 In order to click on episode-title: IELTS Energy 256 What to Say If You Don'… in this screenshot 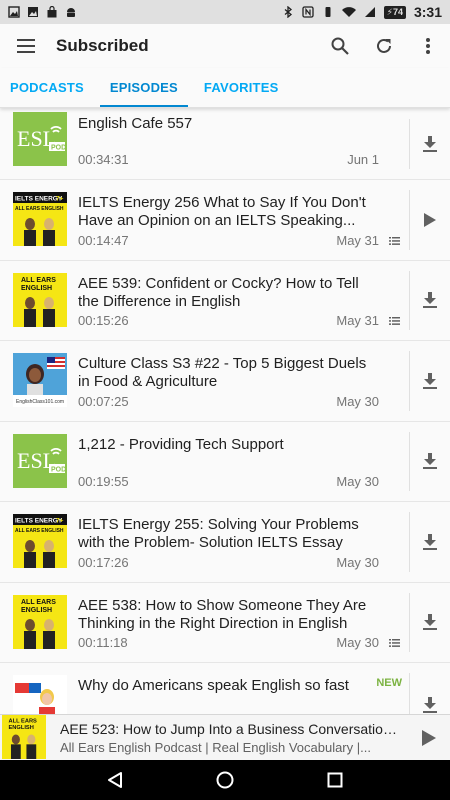, I will do `click(222, 211)`.